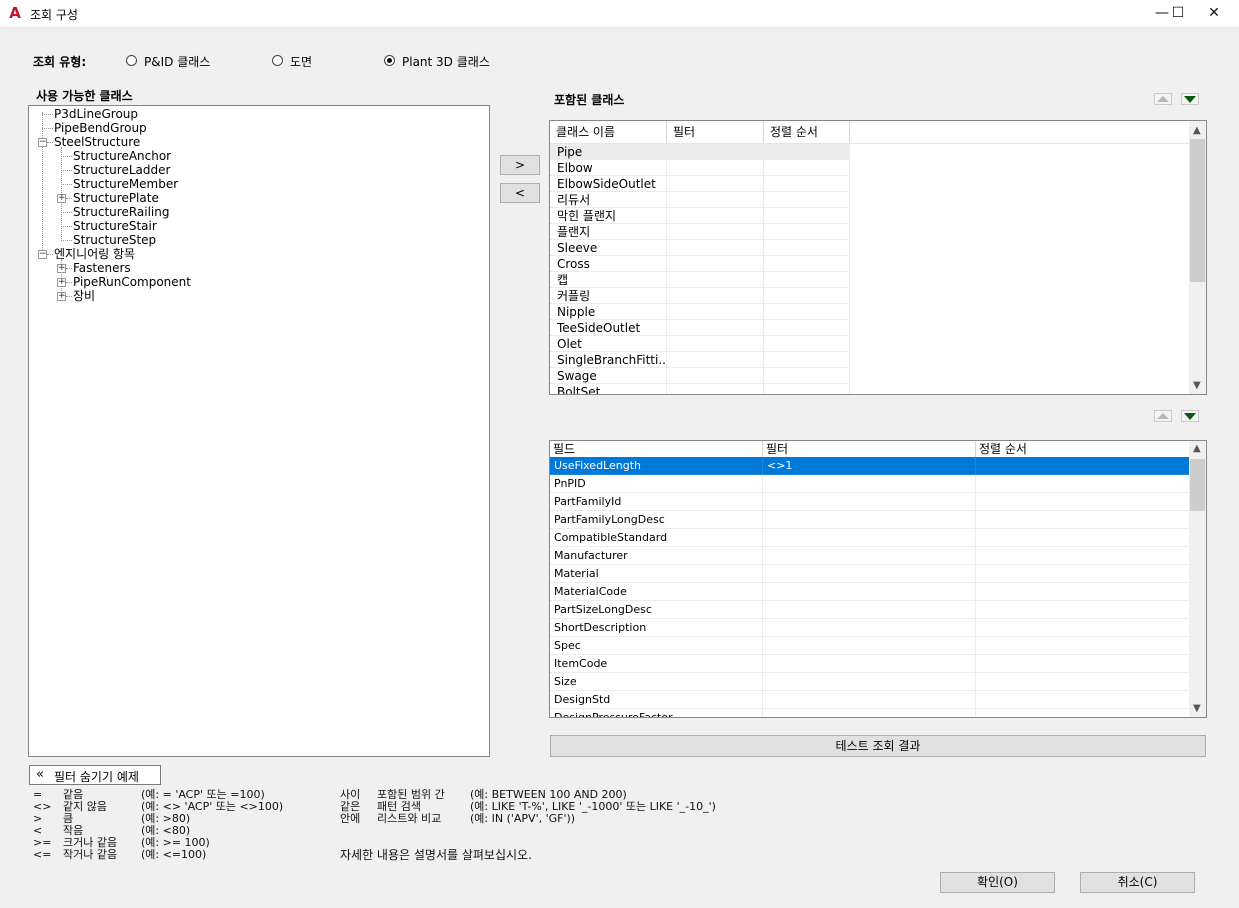  What do you see at coordinates (870, 538) in the screenshot?
I see `field-row: CompatibleStandard` at bounding box center [870, 538].